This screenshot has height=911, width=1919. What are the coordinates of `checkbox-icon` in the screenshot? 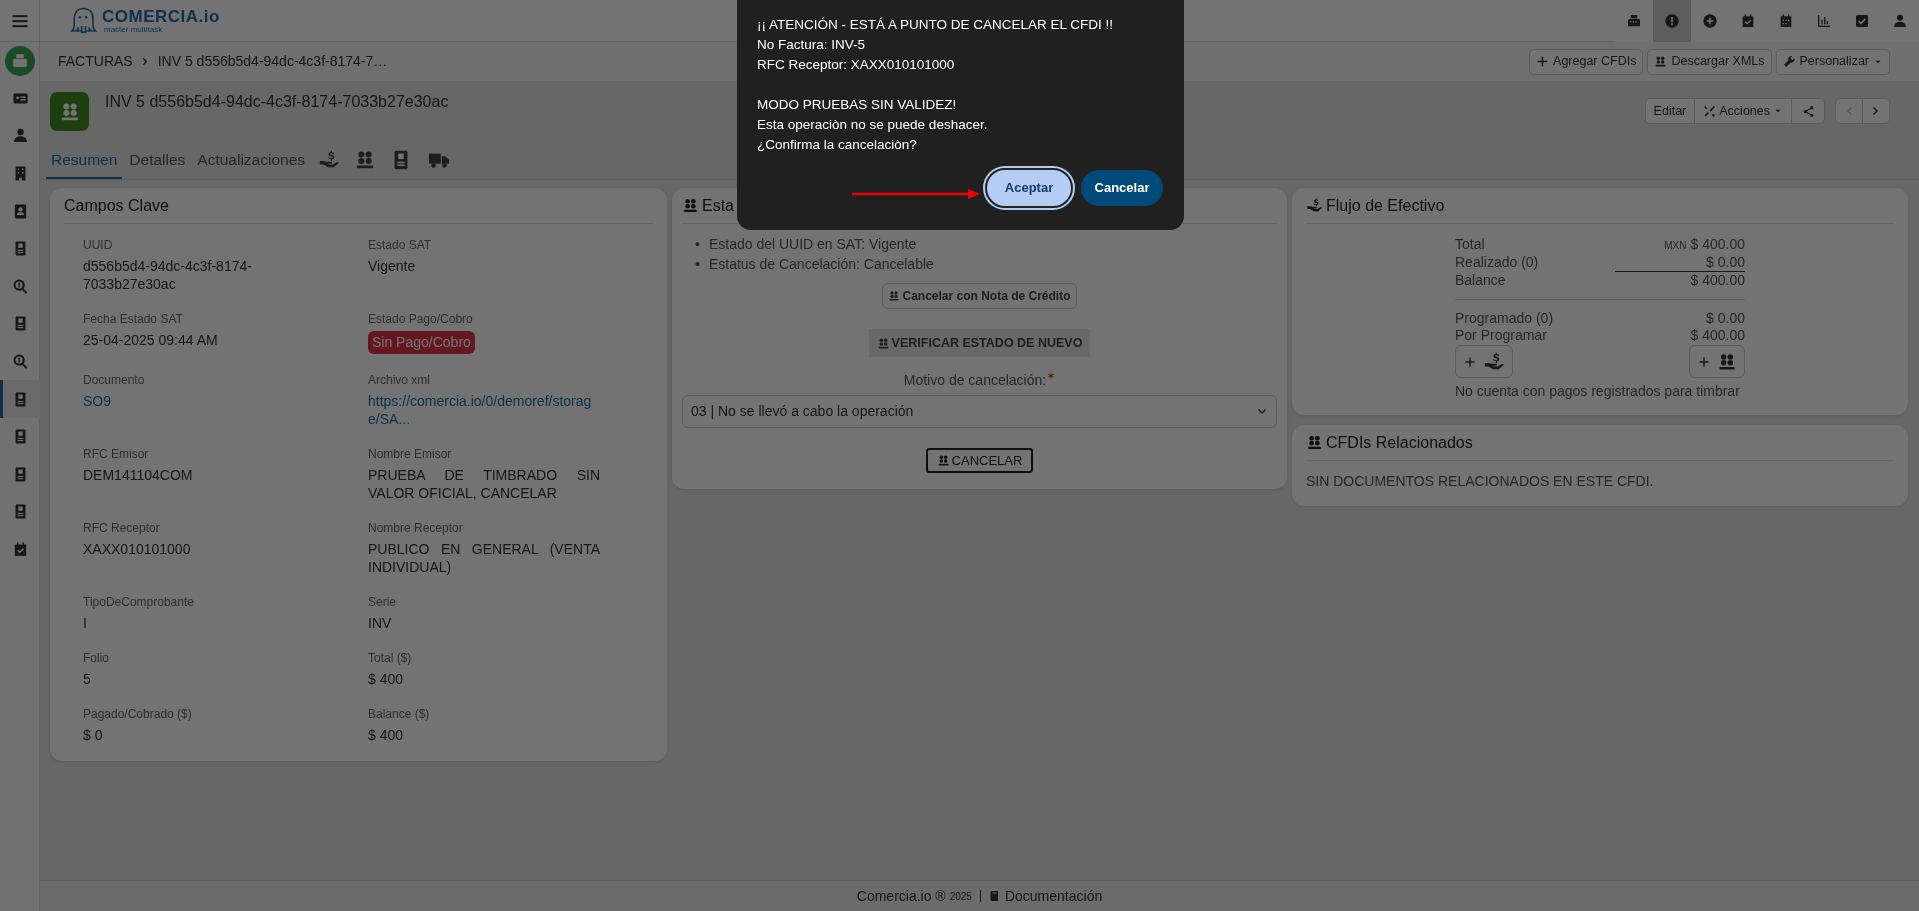 It's located at (1862, 20).